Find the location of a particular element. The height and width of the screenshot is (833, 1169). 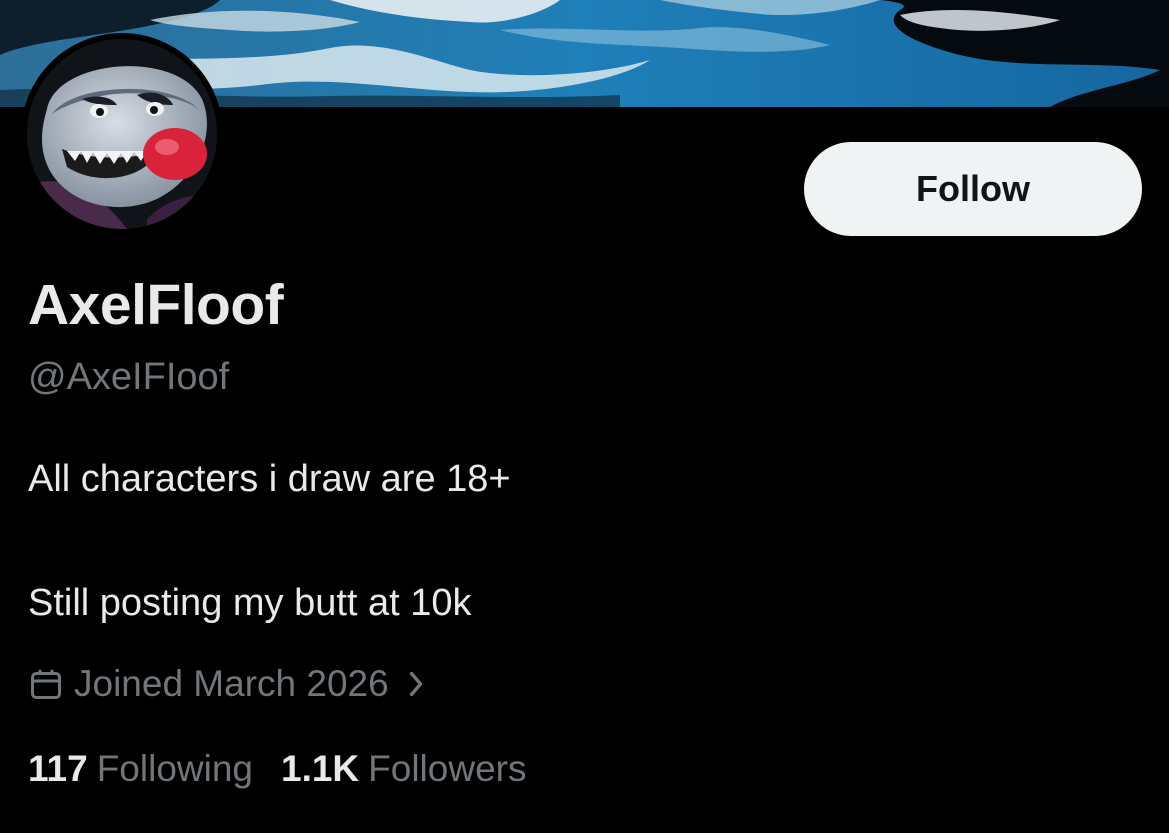

shark-avatar-image is located at coordinates (122, 134).